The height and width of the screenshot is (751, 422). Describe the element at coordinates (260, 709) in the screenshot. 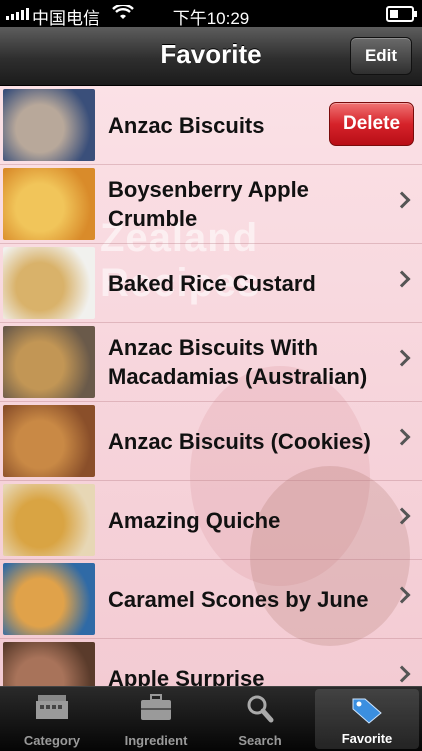

I see `search-icon` at that location.